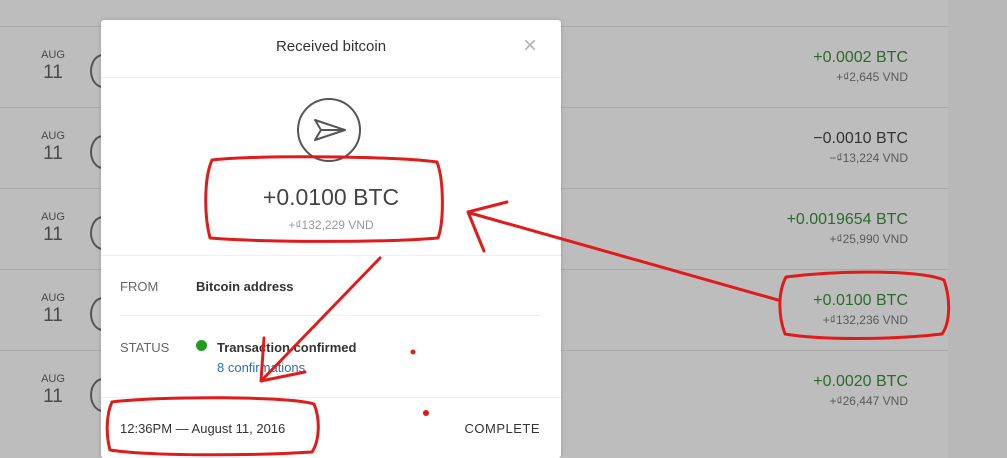  I want to click on row-vnd: +₫132,236 VND, so click(865, 320).